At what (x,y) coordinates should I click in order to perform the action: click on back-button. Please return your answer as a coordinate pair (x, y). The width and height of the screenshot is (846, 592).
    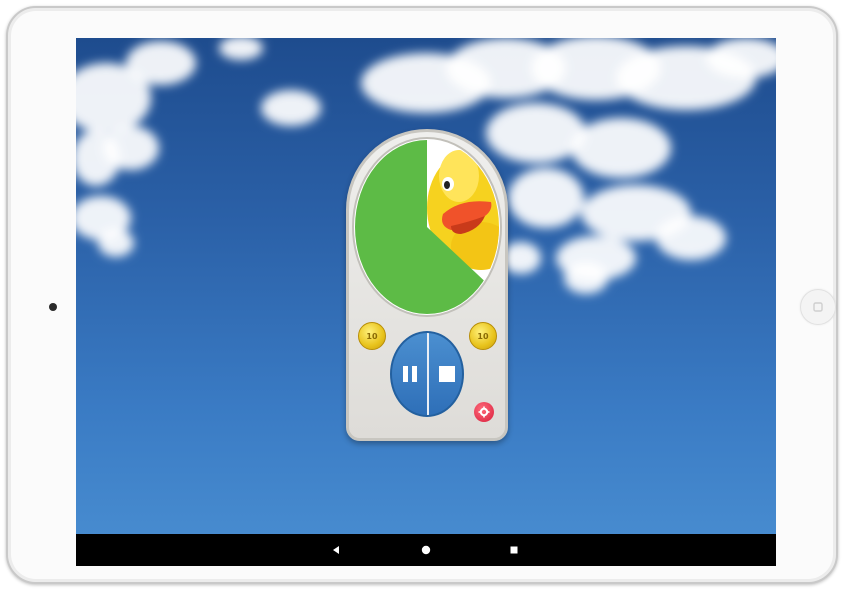
    Looking at the image, I should click on (336, 550).